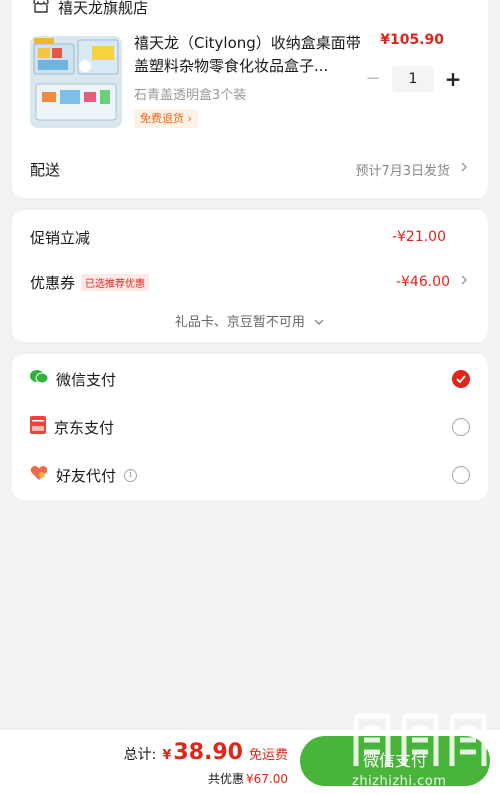 The width and height of the screenshot is (500, 794). What do you see at coordinates (373, 79) in the screenshot?
I see `decrease-quantity-button: −` at bounding box center [373, 79].